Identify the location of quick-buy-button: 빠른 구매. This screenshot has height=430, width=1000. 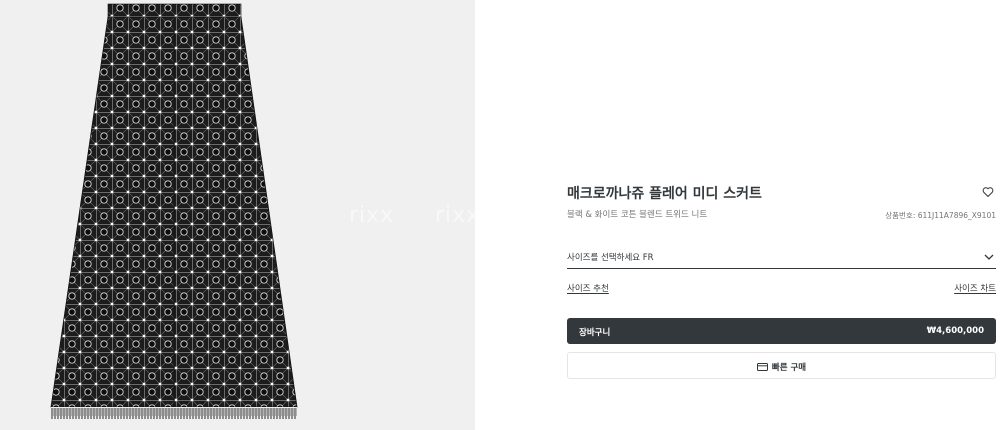
(781, 365).